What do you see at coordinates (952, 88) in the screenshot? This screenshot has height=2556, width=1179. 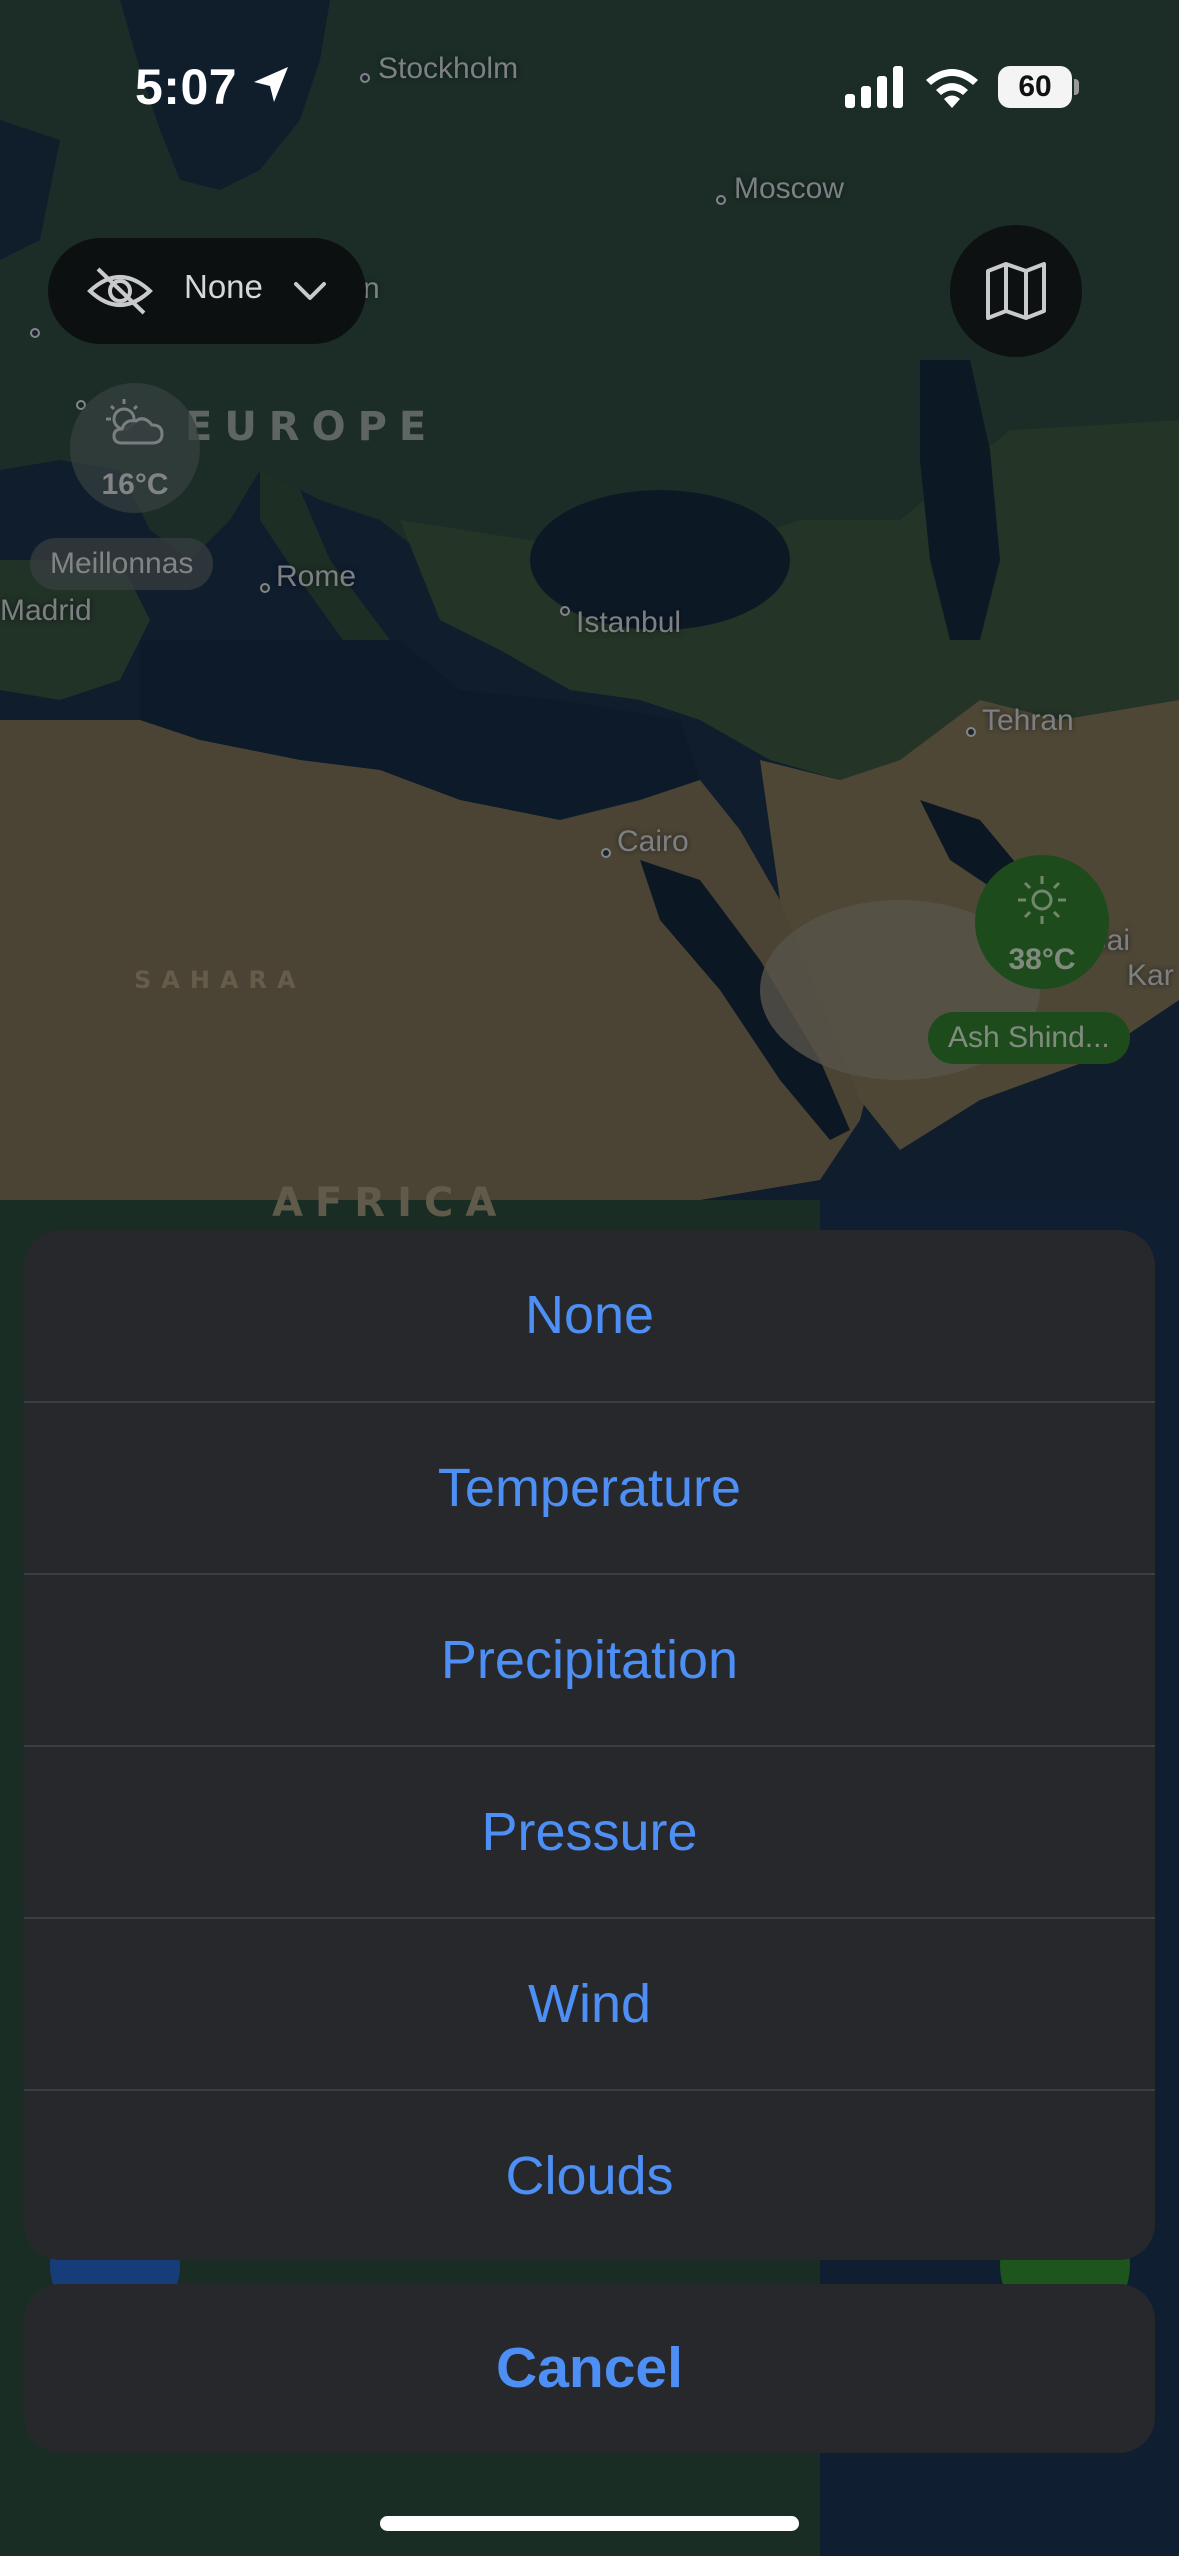 I see `wifi-icon` at bounding box center [952, 88].